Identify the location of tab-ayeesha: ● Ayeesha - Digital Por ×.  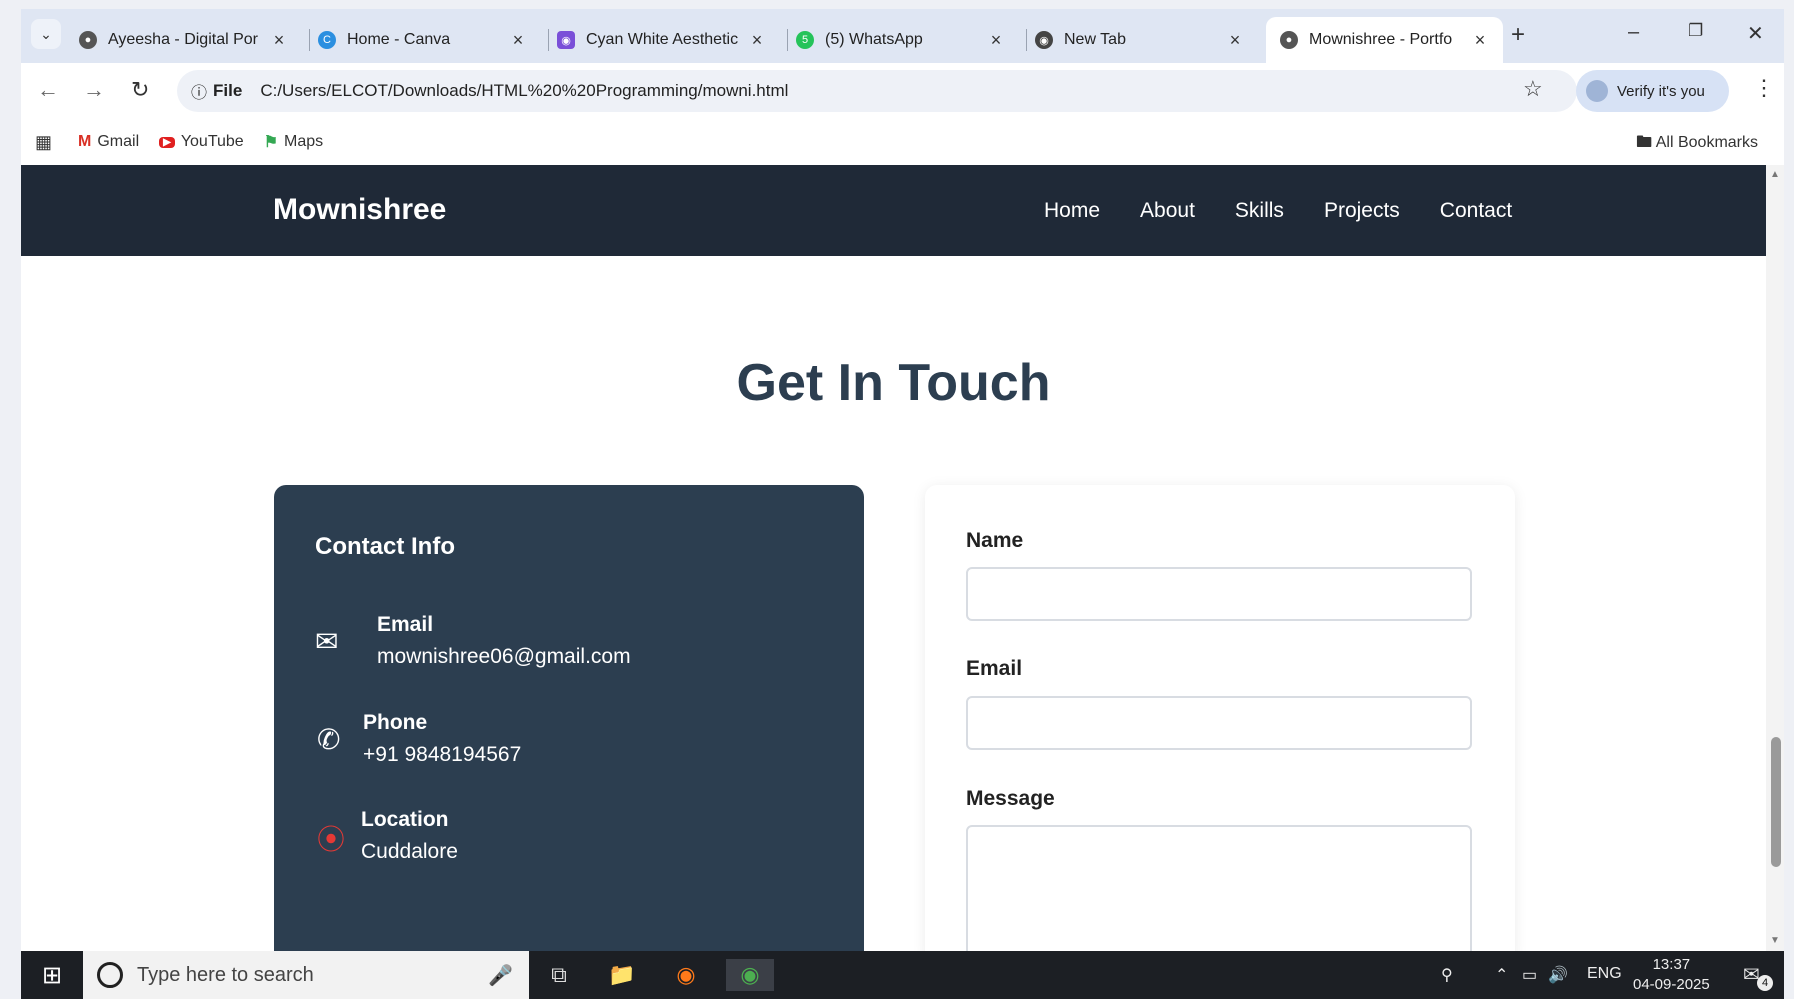
(183, 40).